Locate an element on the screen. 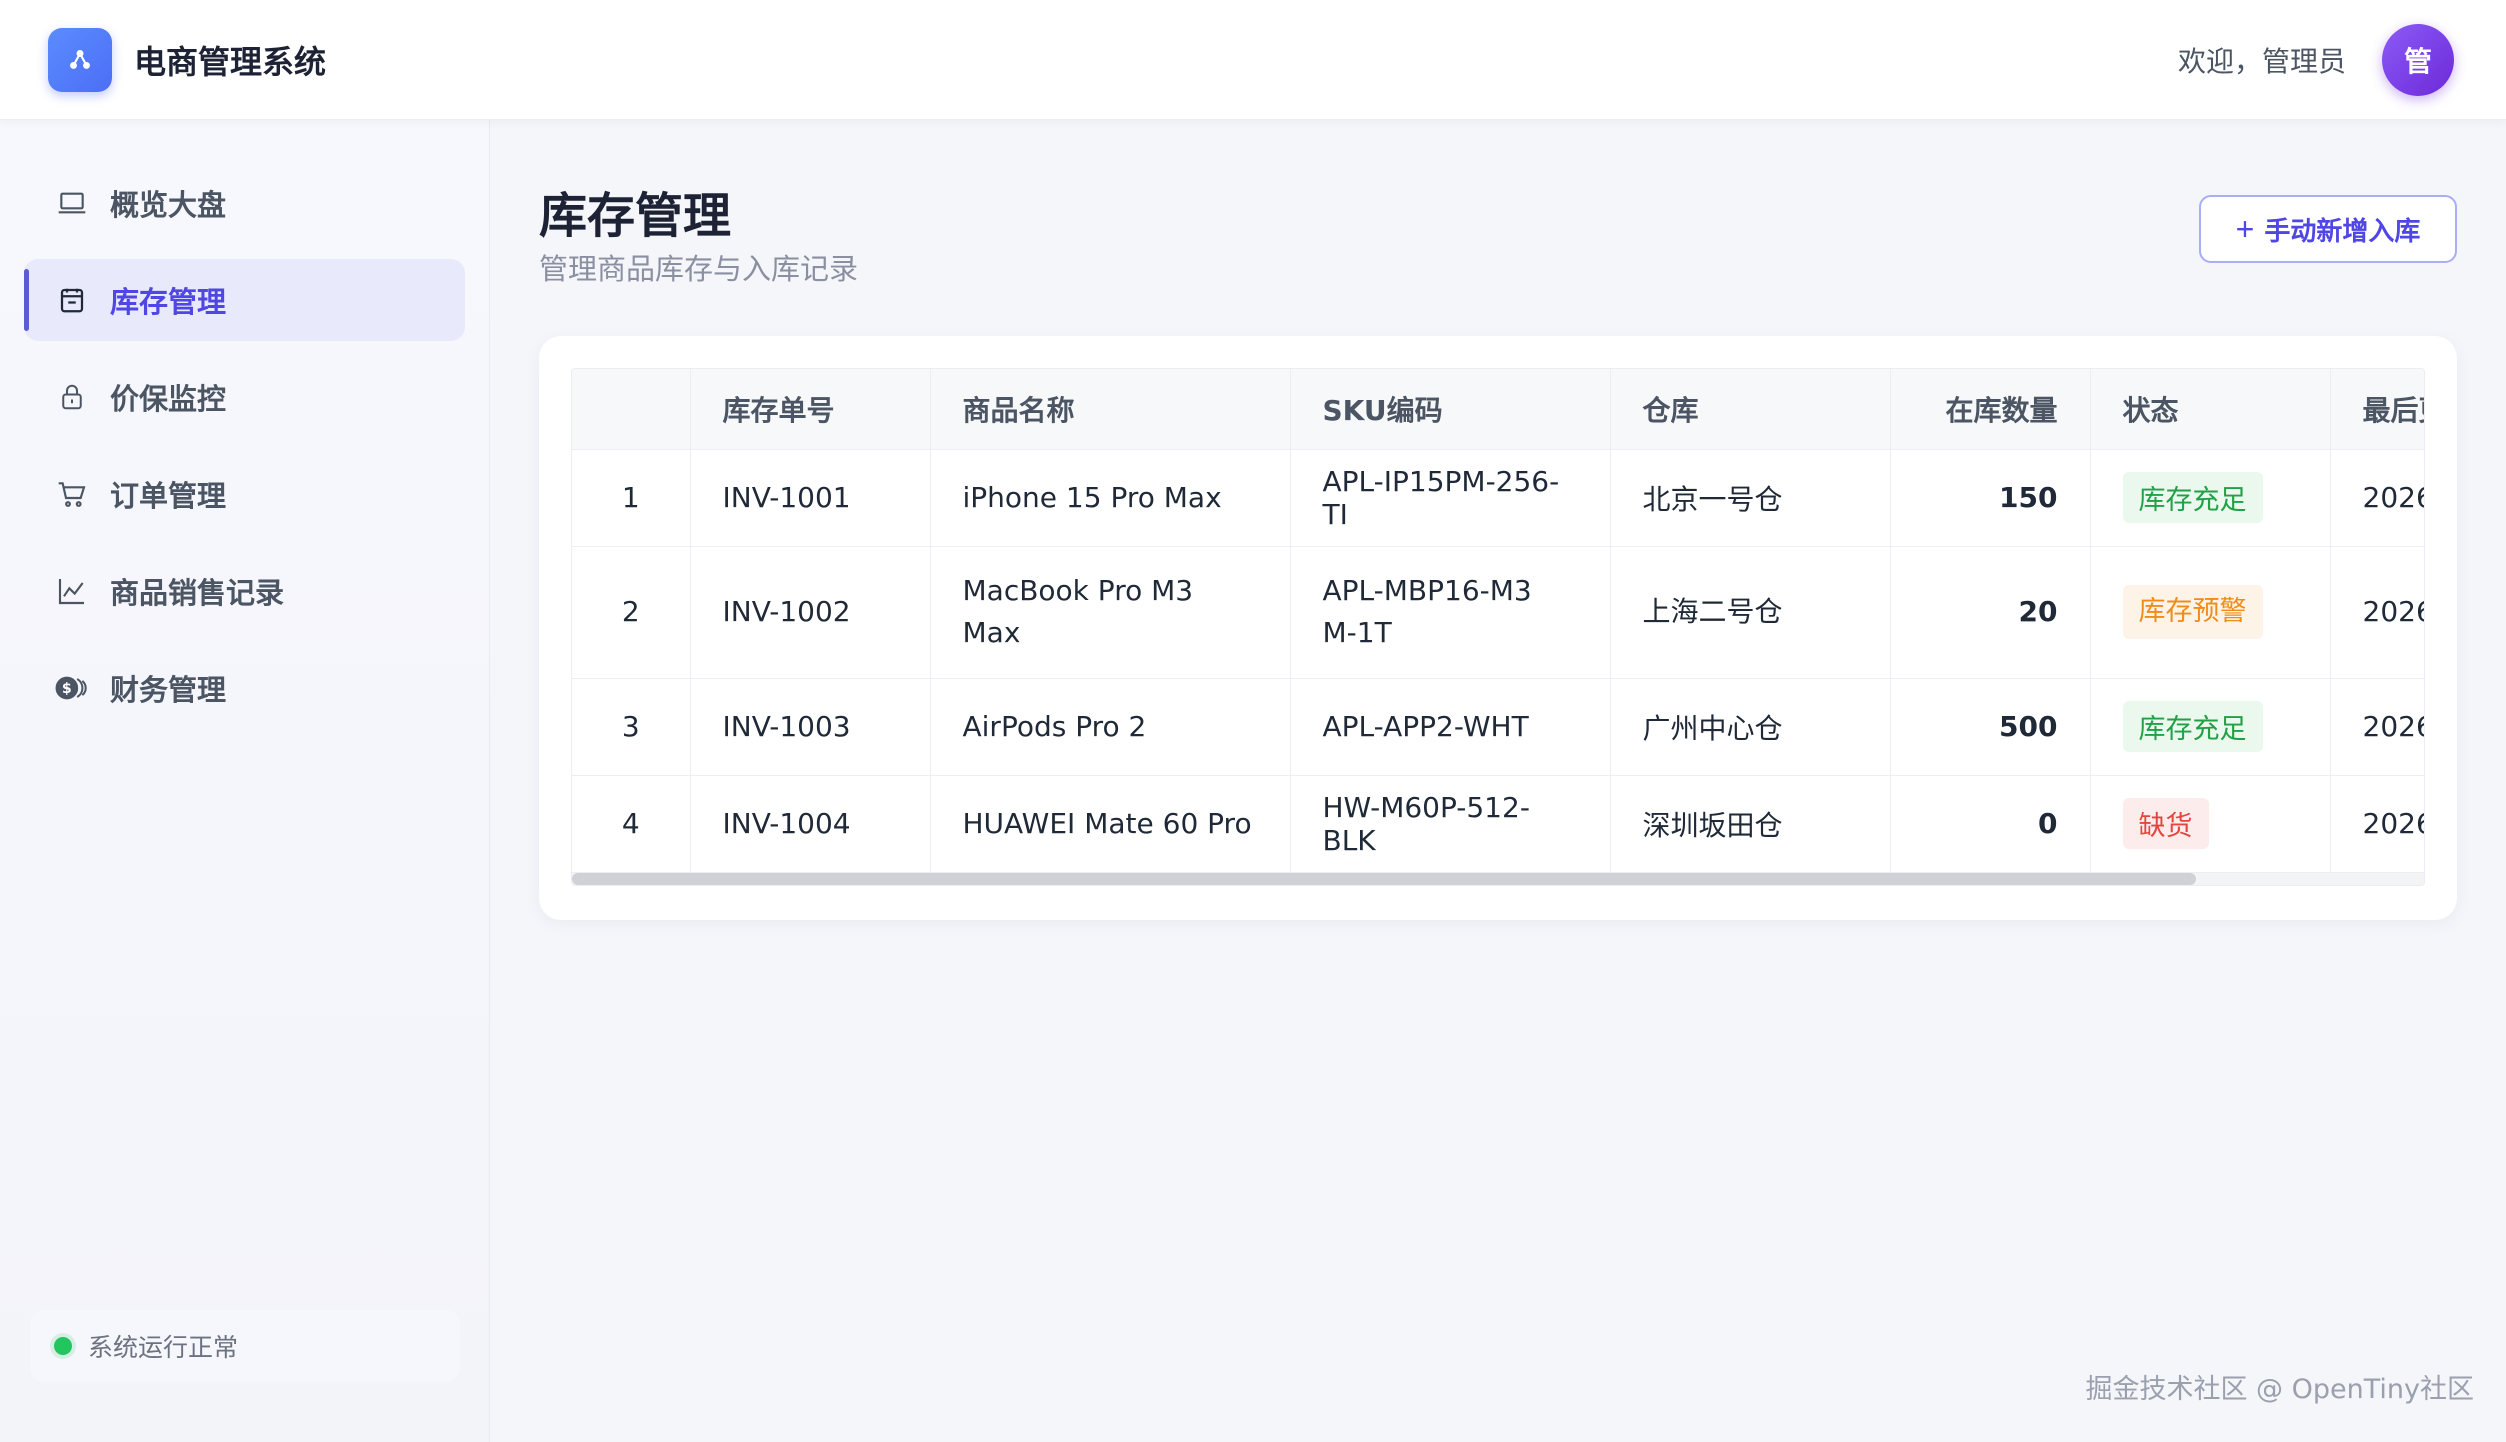  warehouse: 深圳坂田仓 is located at coordinates (1750, 824).